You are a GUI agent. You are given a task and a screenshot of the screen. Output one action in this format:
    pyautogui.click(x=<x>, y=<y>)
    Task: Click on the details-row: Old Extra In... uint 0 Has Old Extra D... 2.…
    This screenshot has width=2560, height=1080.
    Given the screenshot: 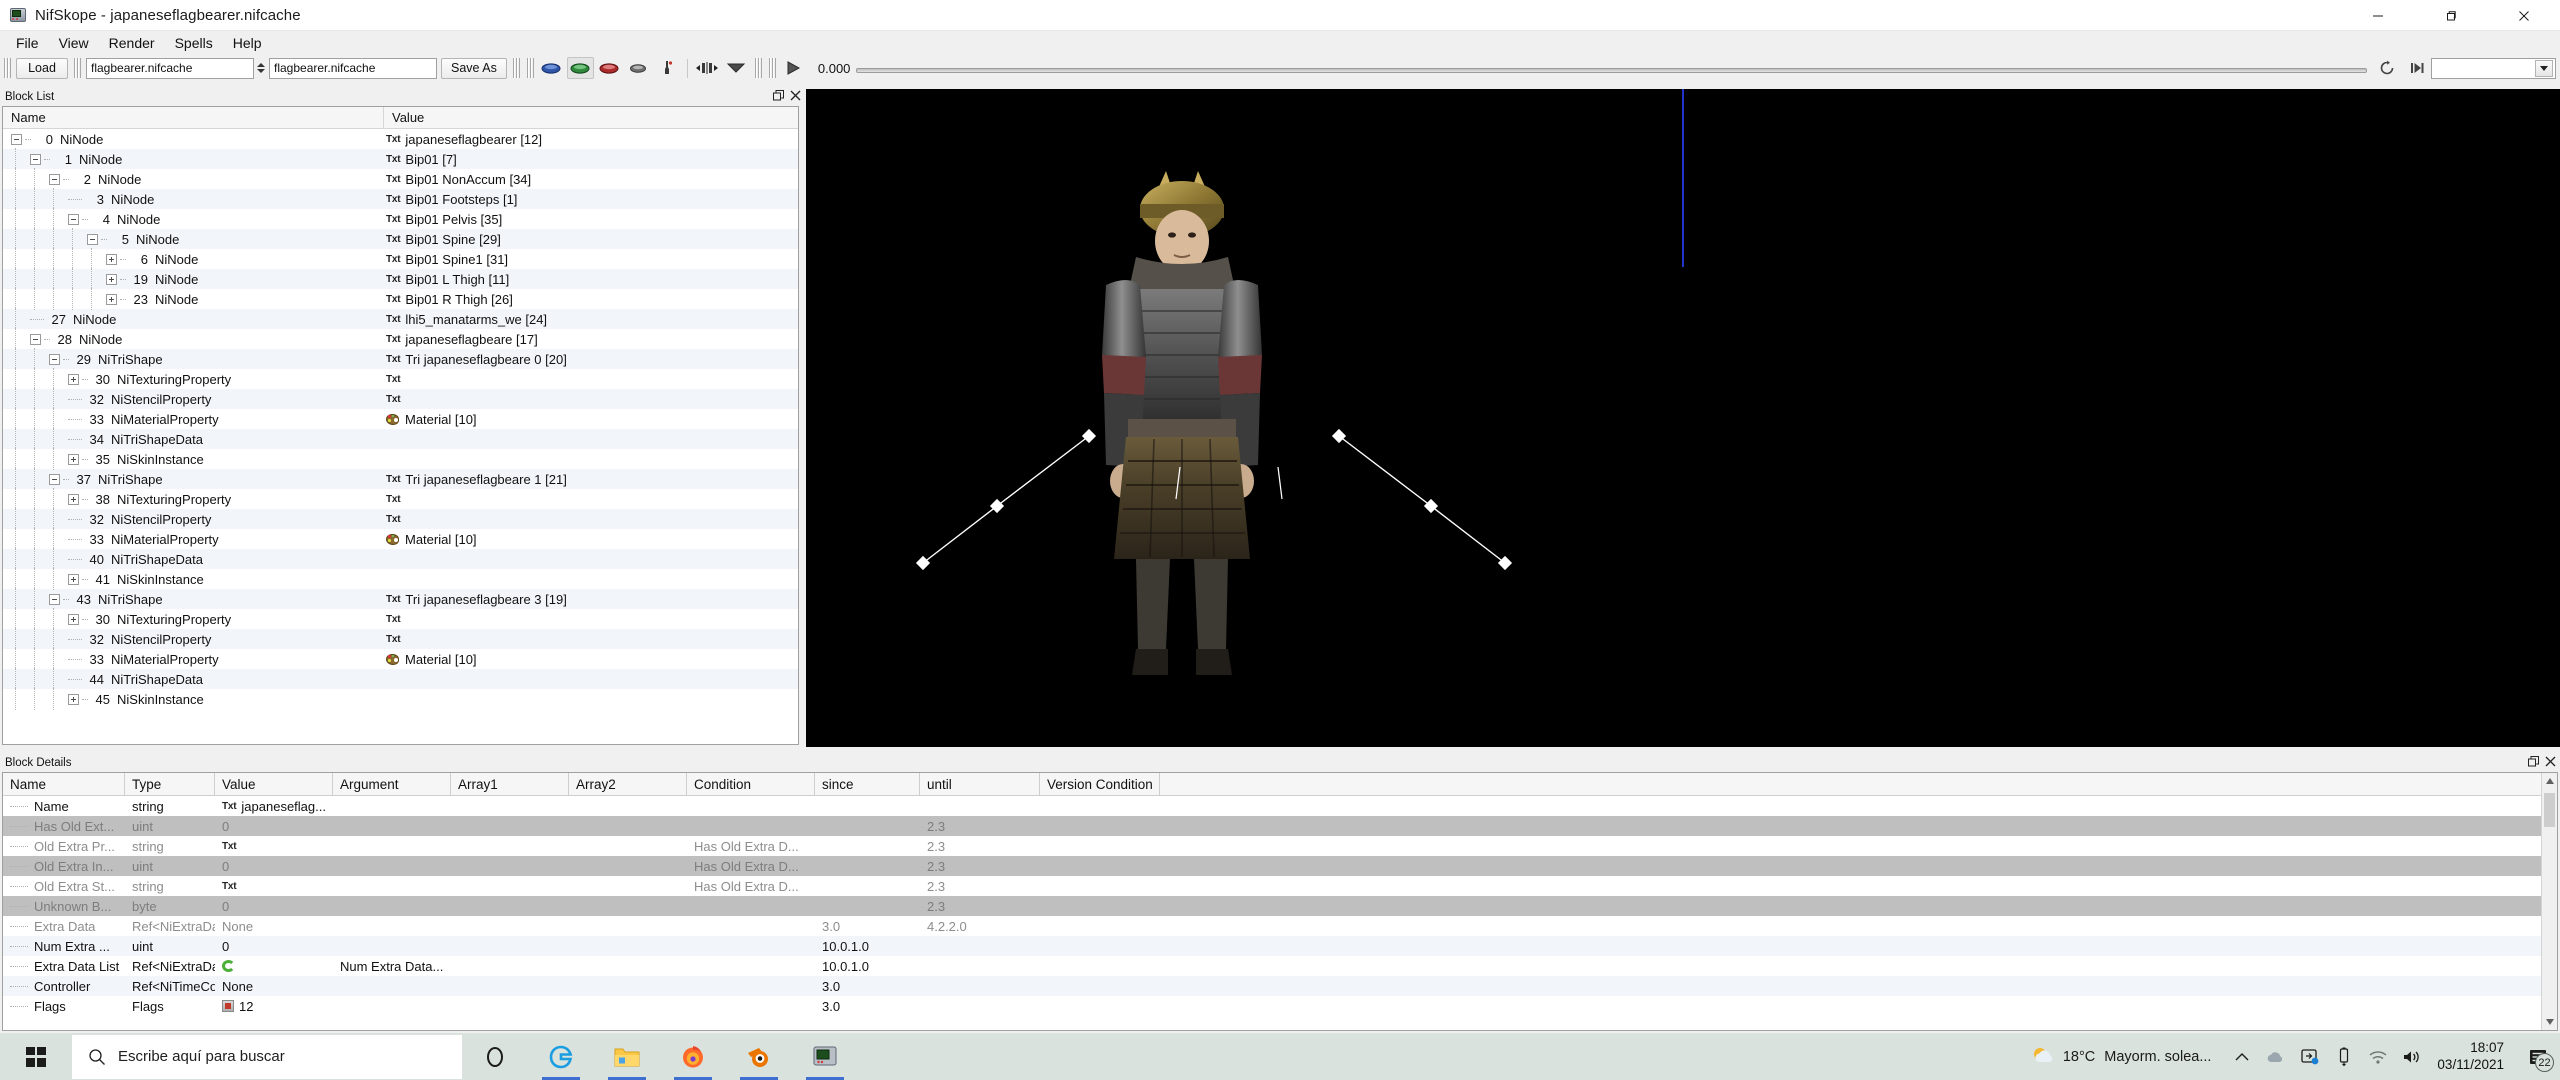 What is the action you would take?
    pyautogui.click(x=1280, y=866)
    